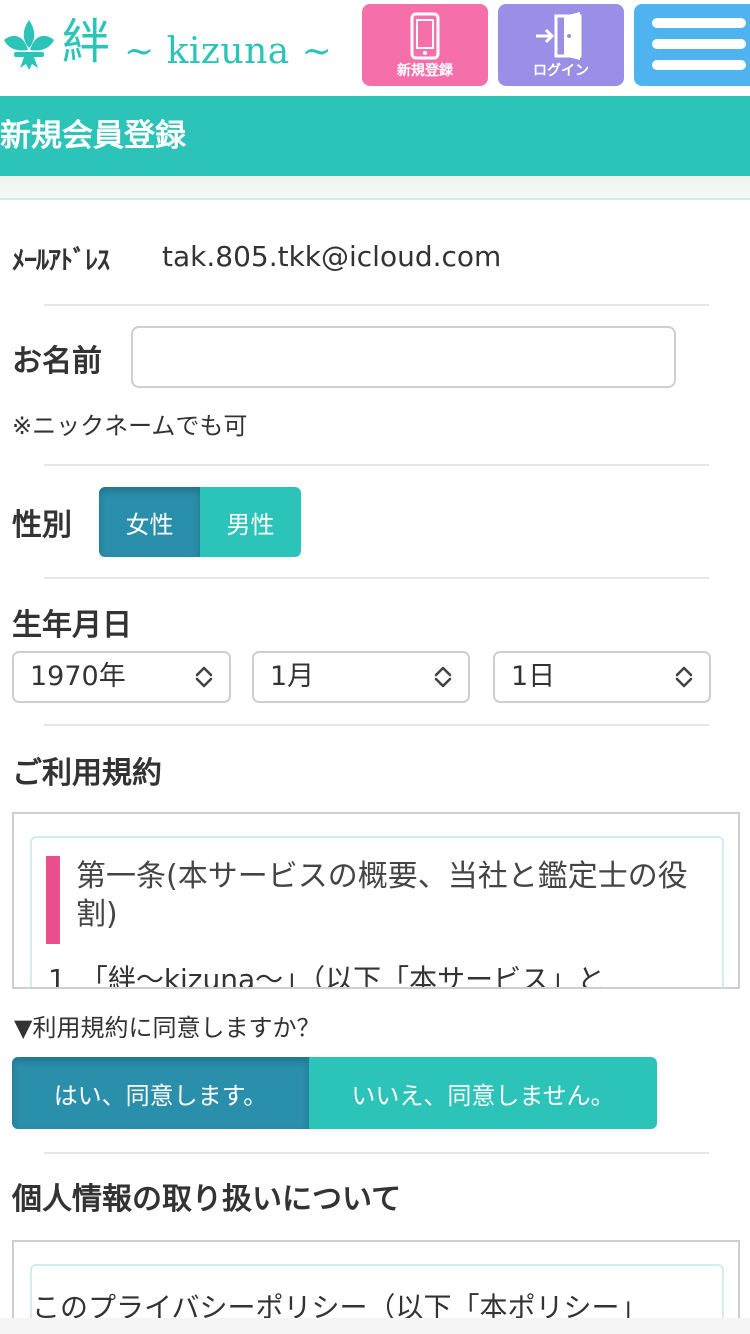 This screenshot has height=1334, width=750. I want to click on birth-day-value: 1日, so click(533, 676).